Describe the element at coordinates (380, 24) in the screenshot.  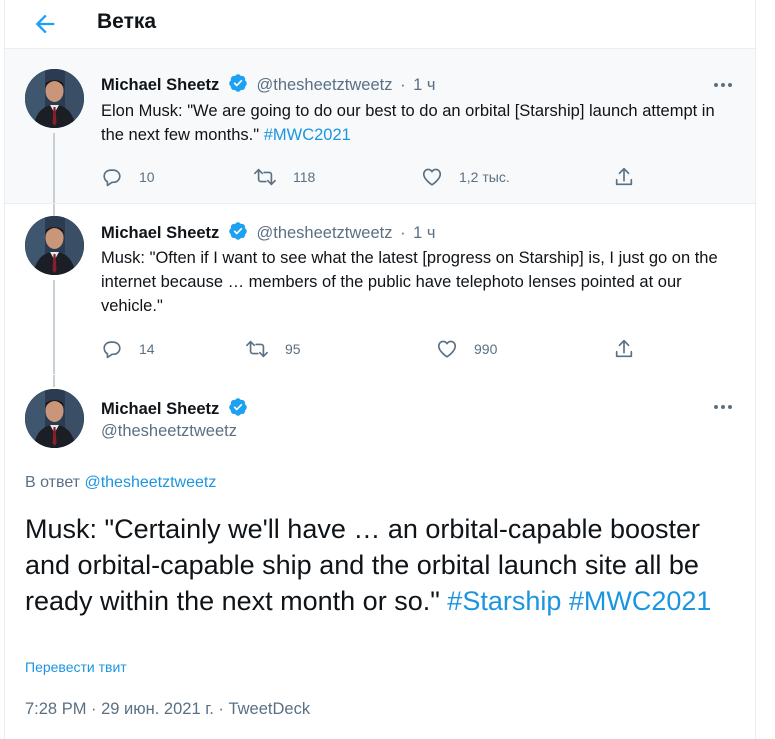
I see `header: Ветка` at that location.